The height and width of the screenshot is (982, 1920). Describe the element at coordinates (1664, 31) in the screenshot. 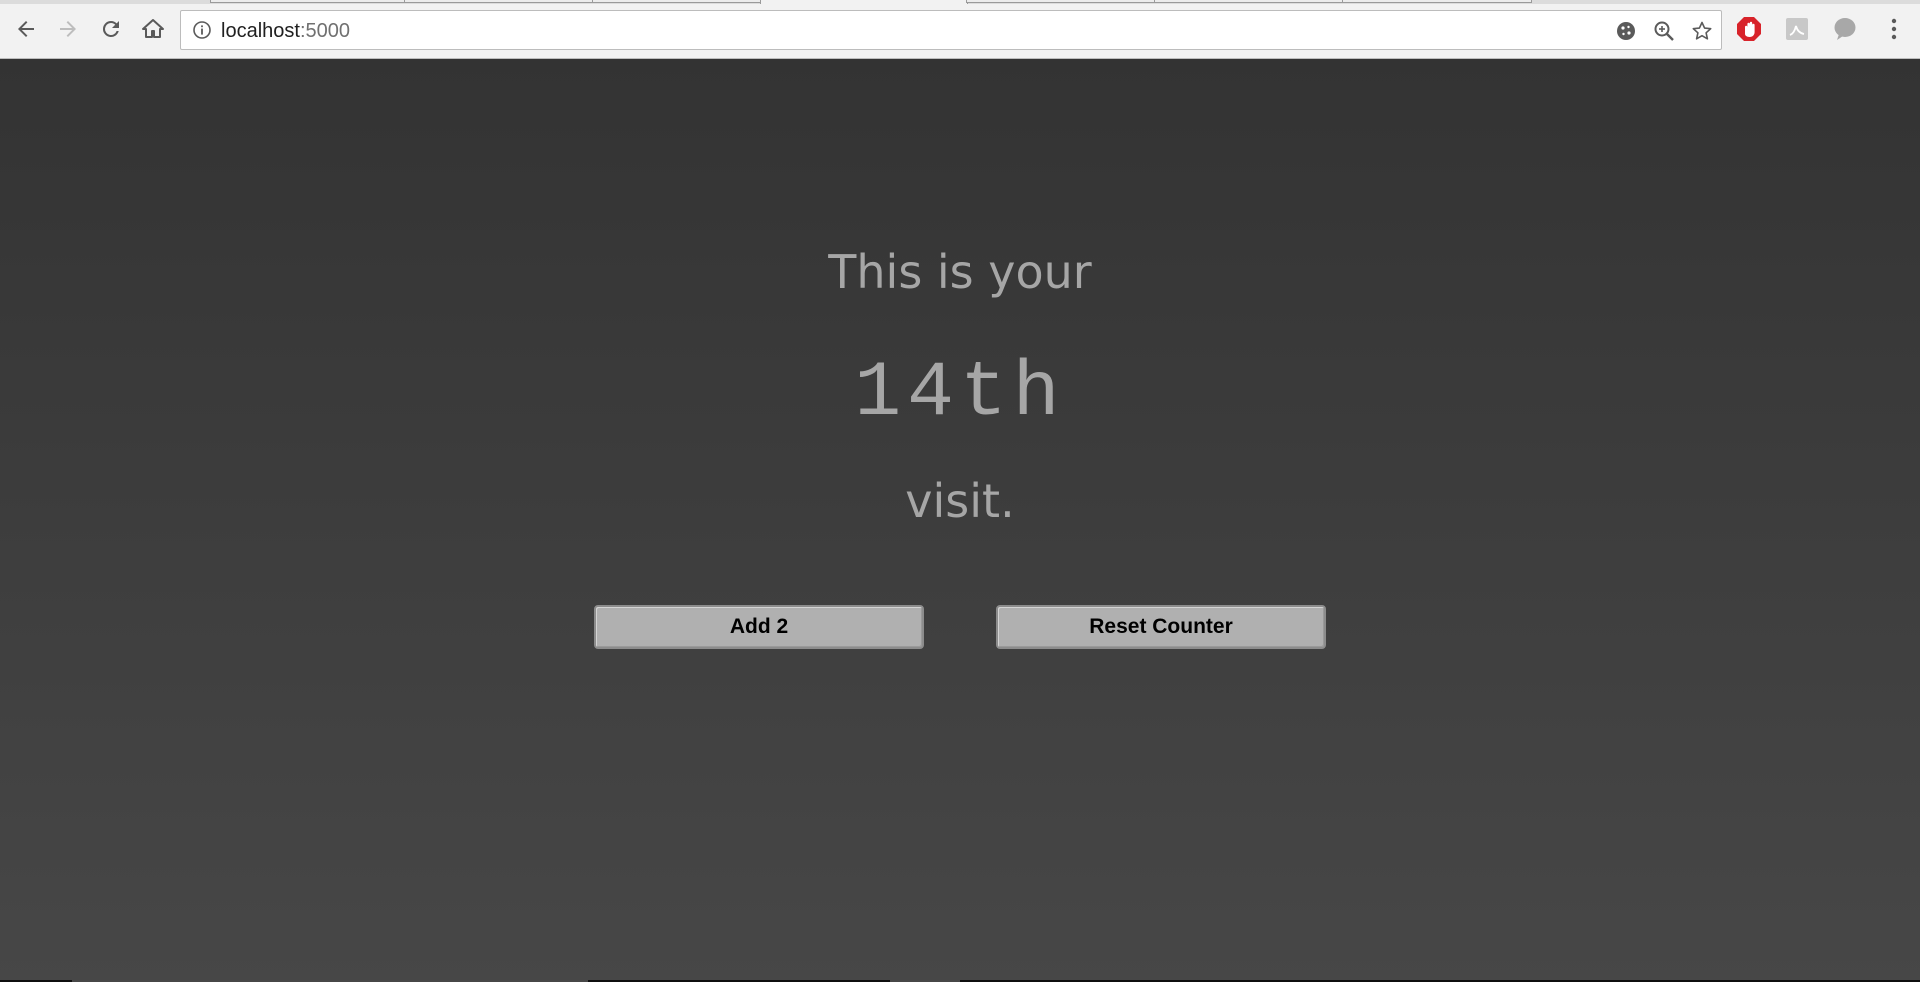

I see `zoom-in-icon` at that location.